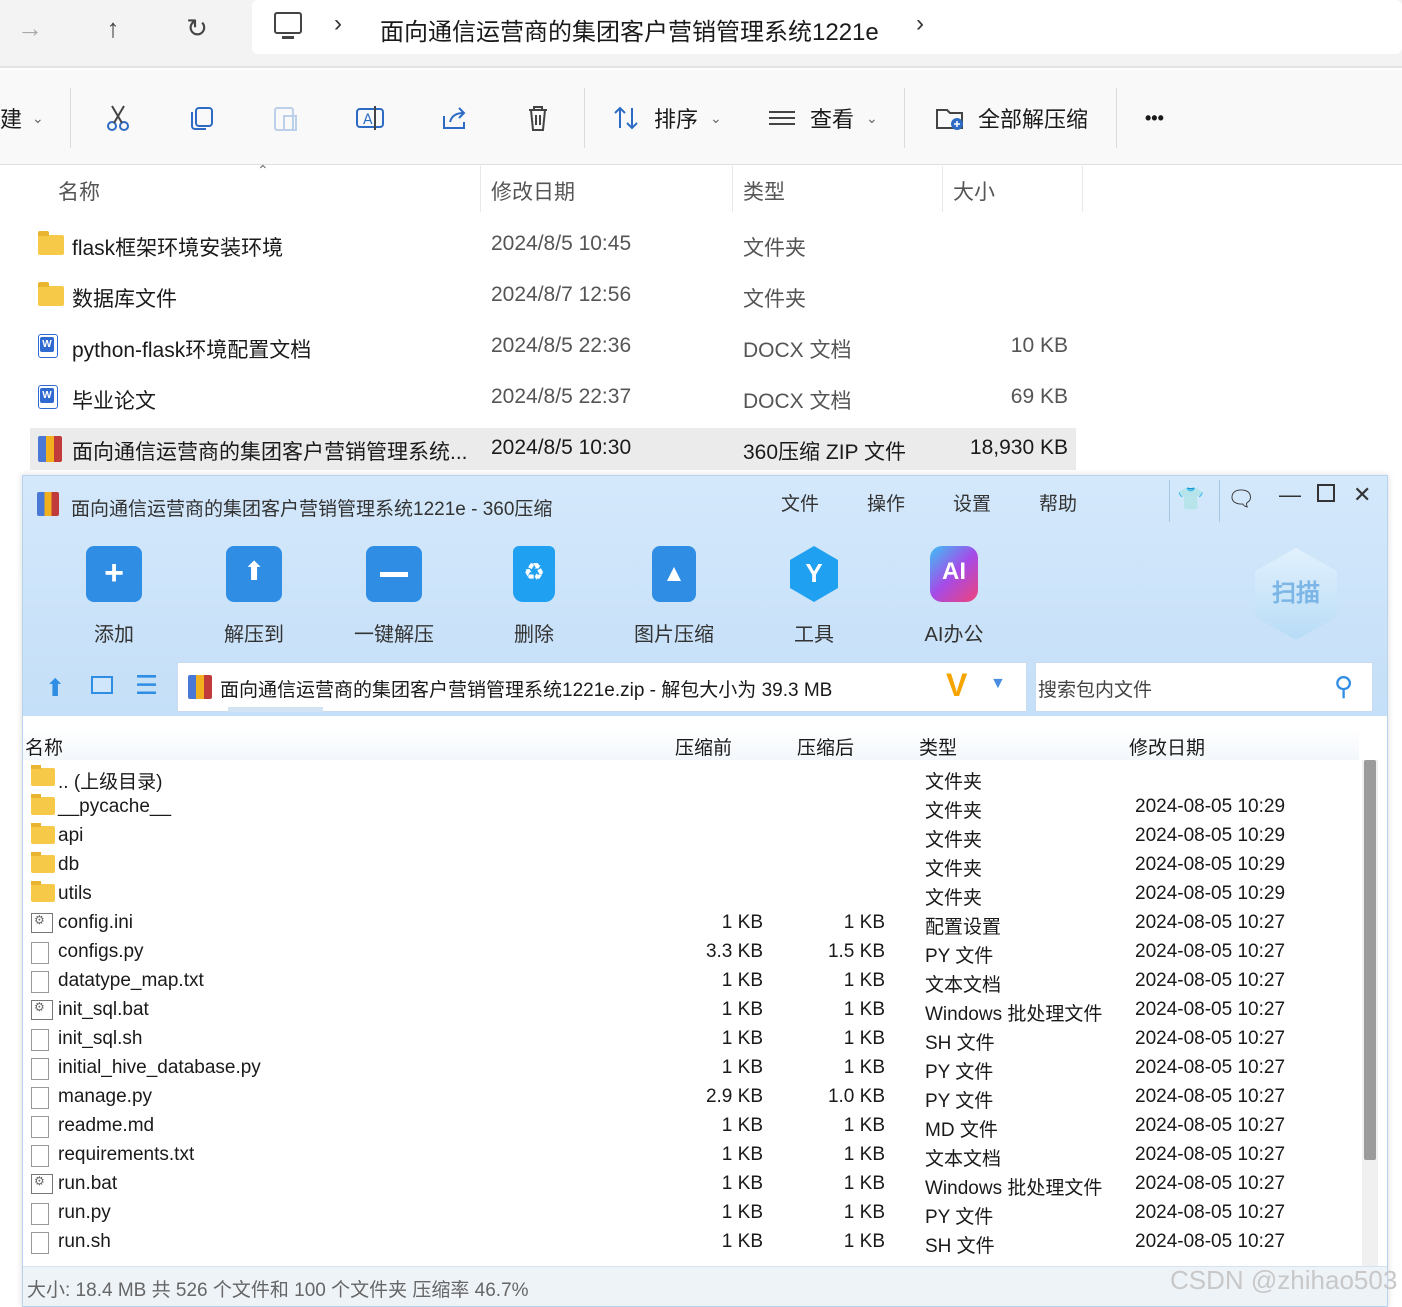 The height and width of the screenshot is (1307, 1402). I want to click on rename-icon: A, so click(370, 118).